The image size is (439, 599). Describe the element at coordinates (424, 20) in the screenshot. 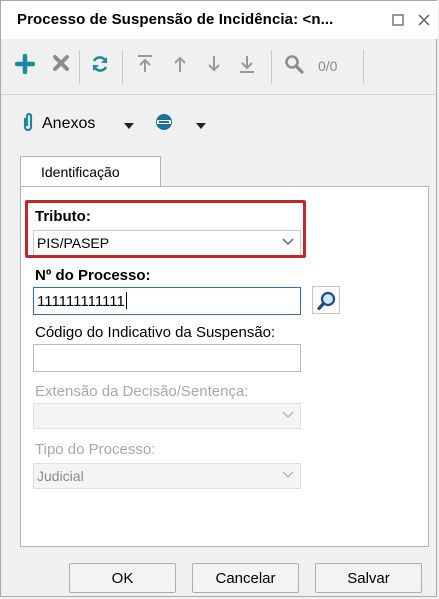

I see `close-icon` at that location.